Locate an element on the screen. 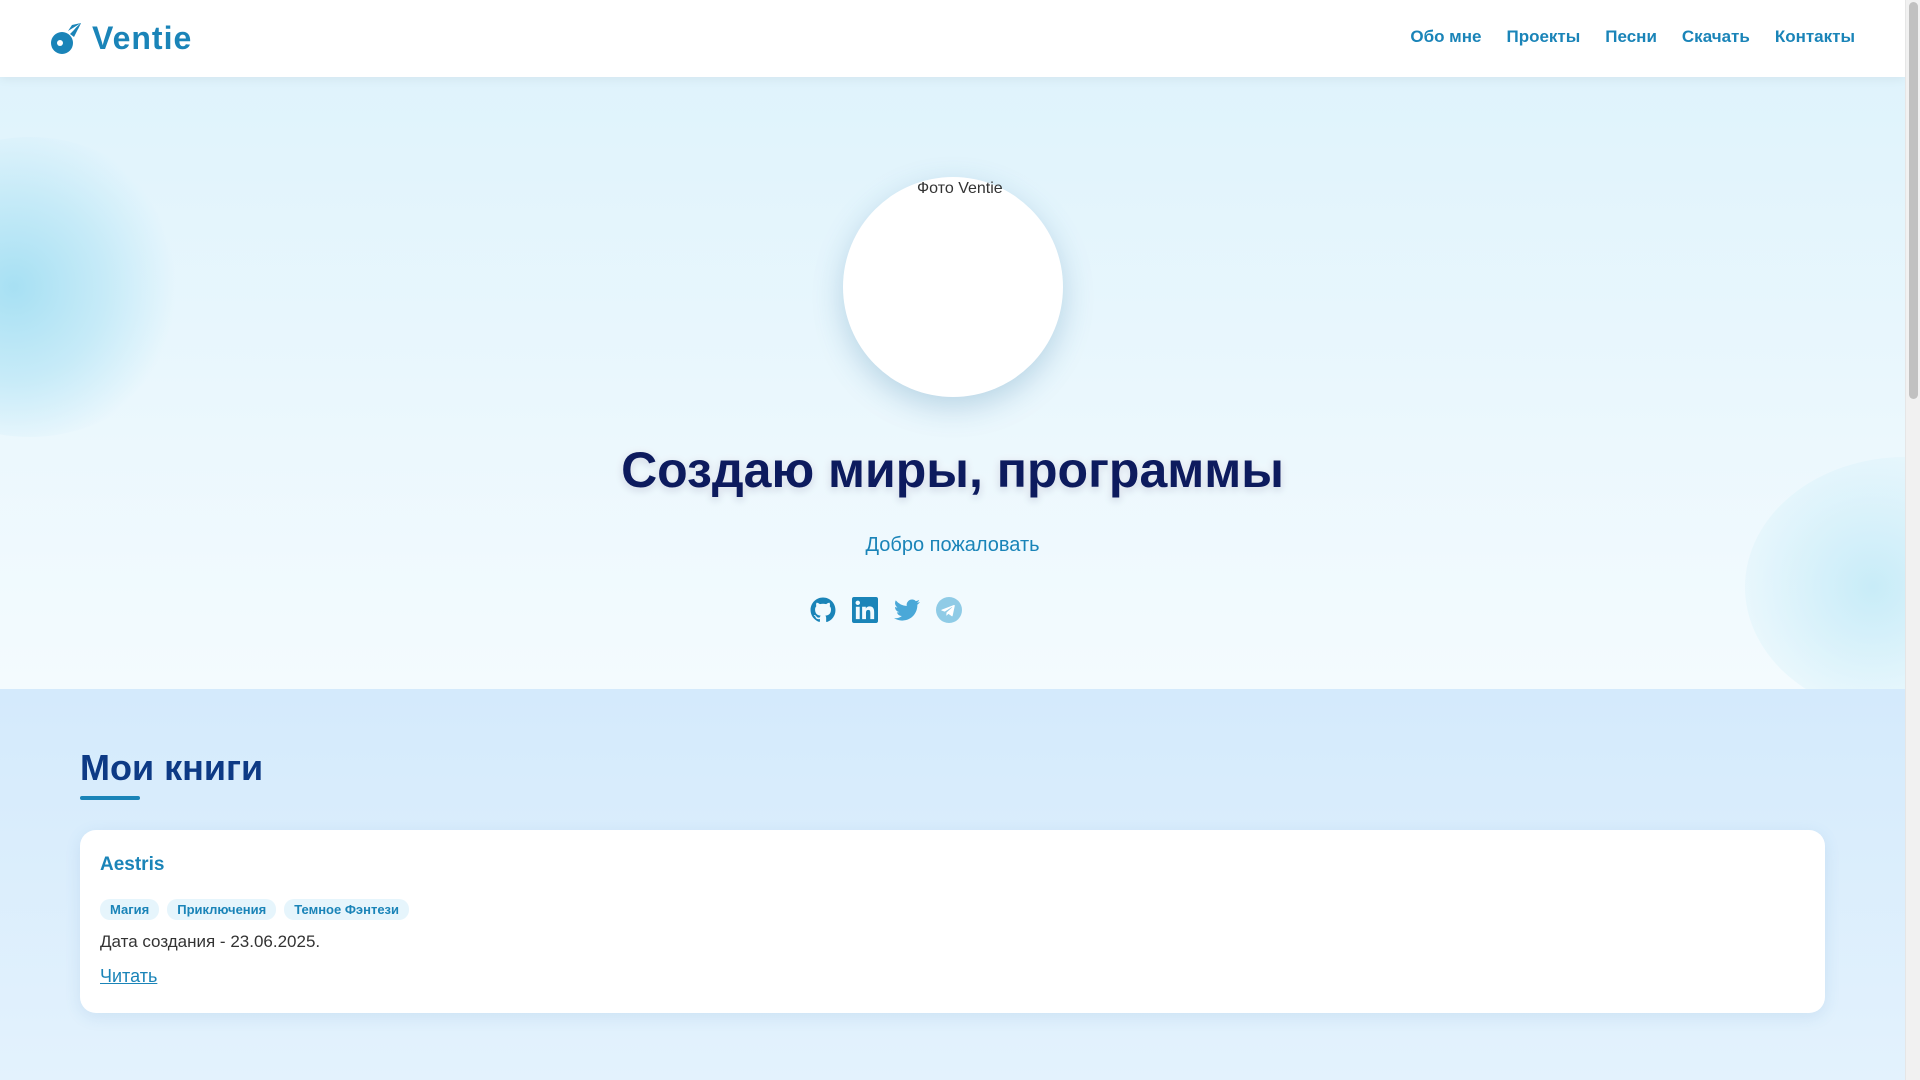  section-title: Мои книги is located at coordinates (172, 767).